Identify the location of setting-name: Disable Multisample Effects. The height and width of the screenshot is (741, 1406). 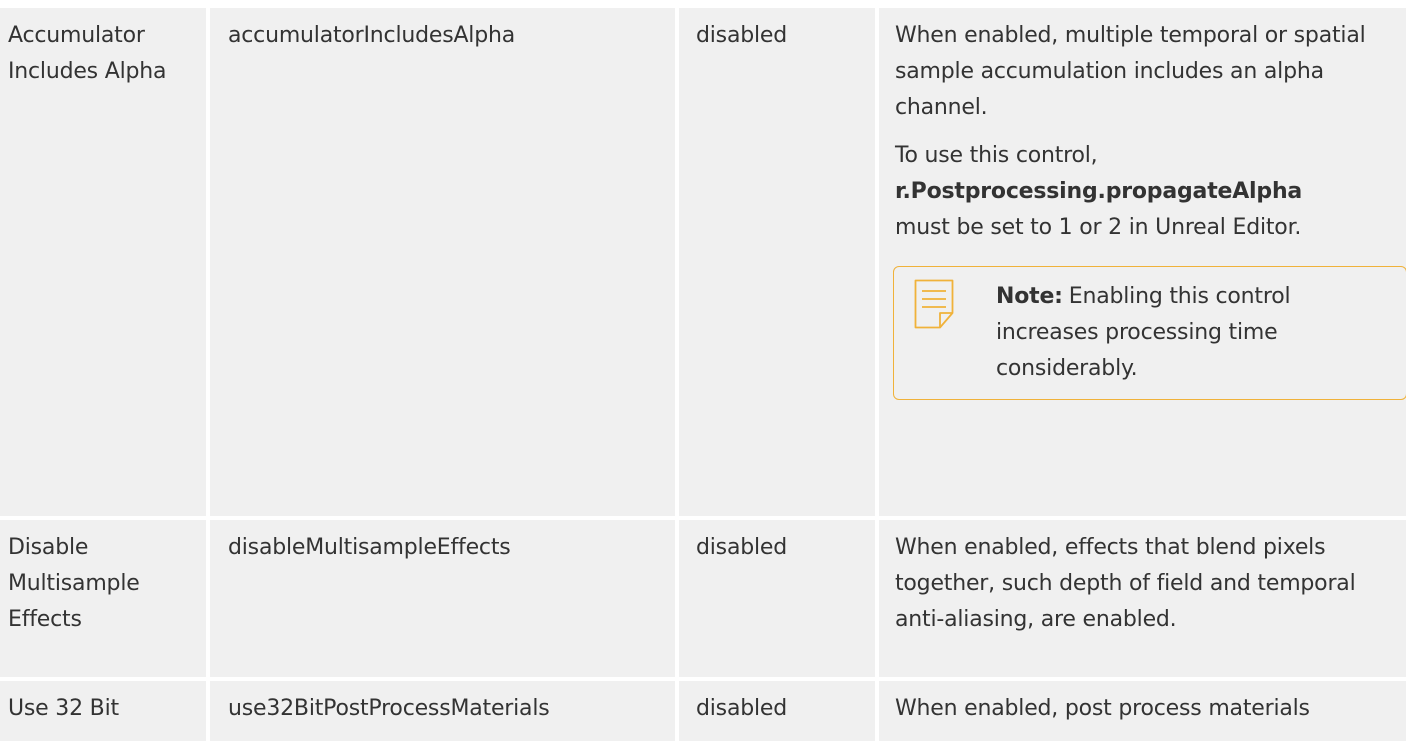
(74, 583).